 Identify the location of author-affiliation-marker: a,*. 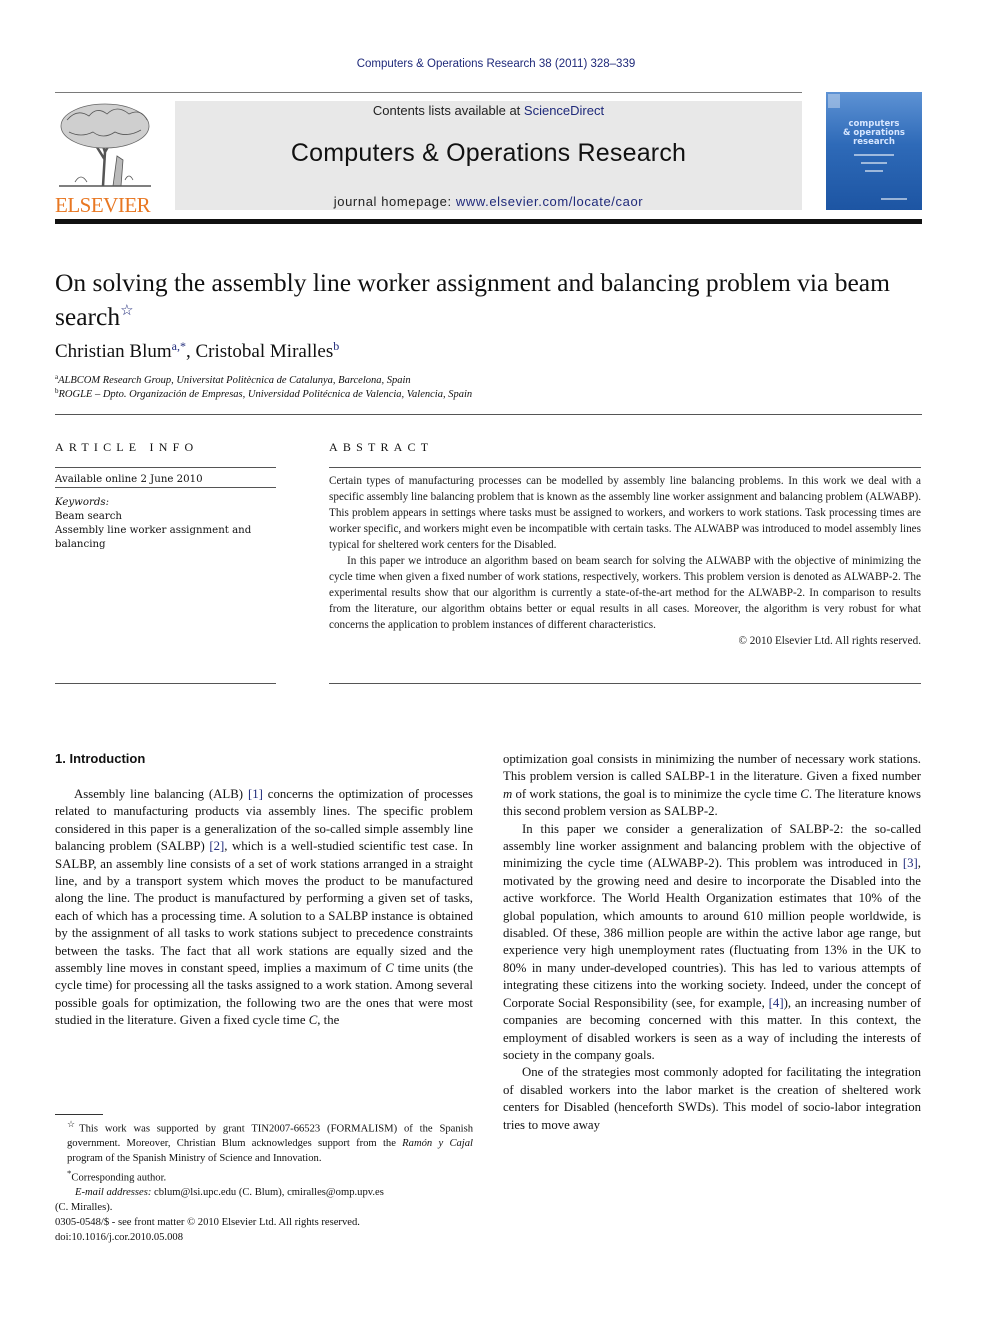
(179, 346).